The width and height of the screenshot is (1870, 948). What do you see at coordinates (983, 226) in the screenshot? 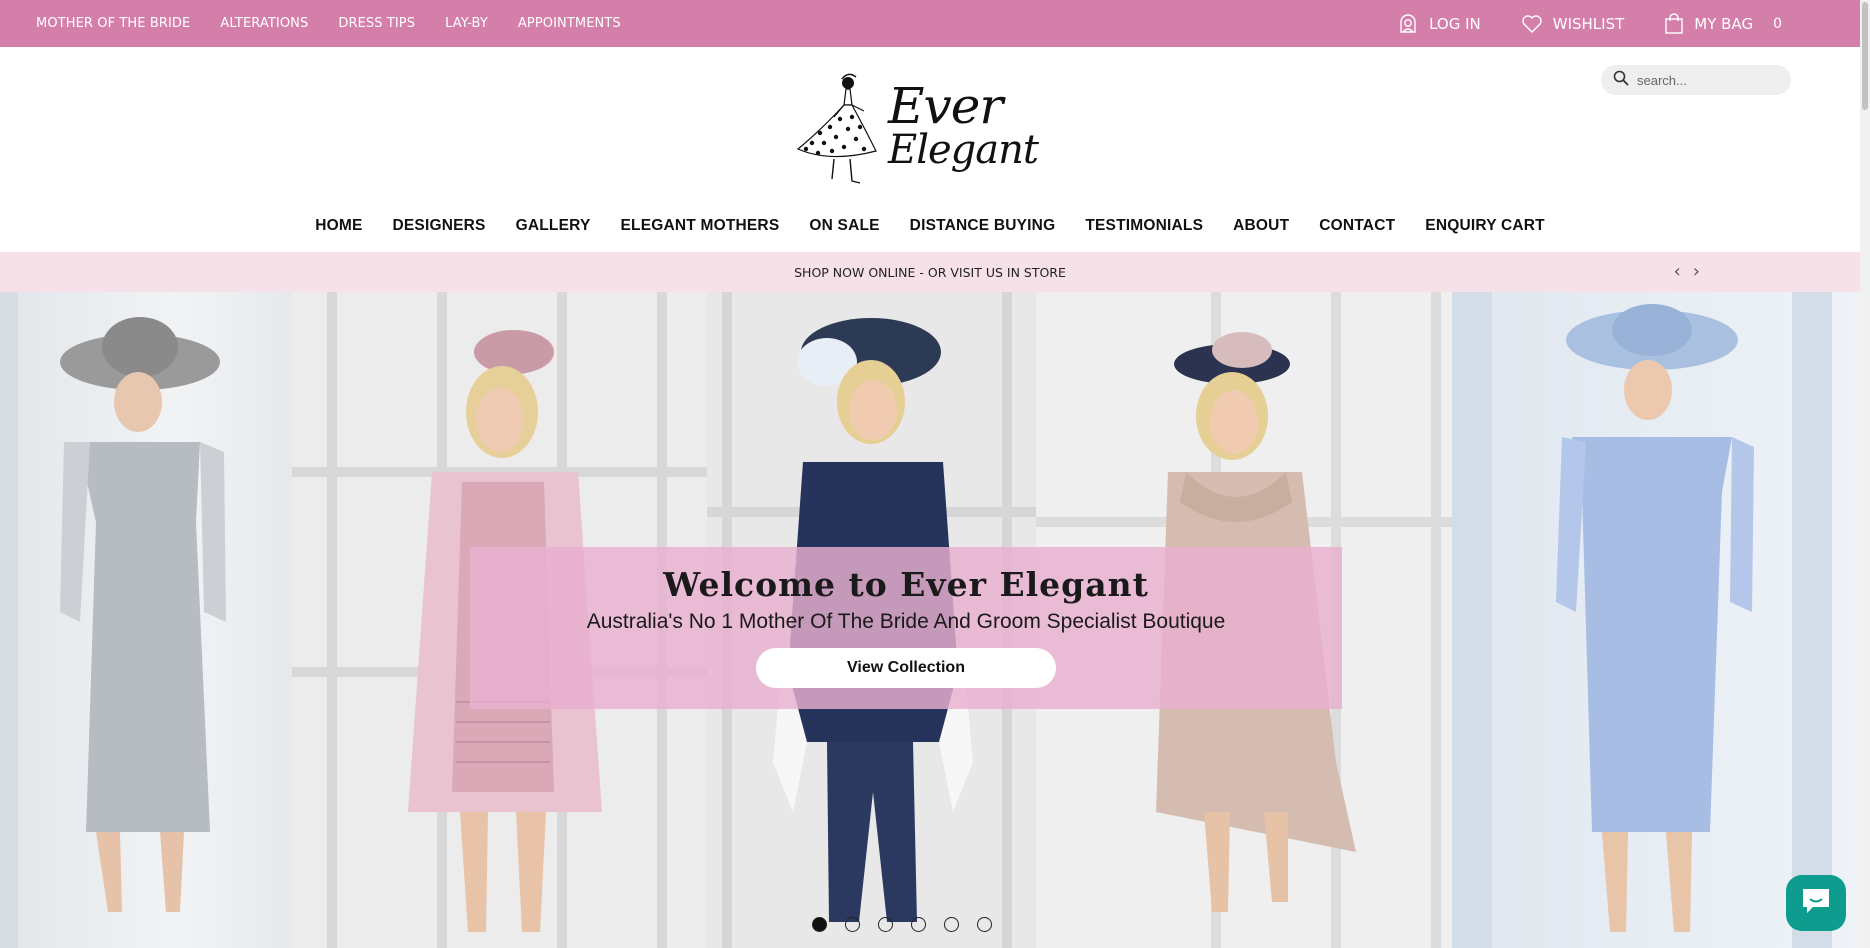
I see `nav-item-distance-buying: DISTANCE BUYING` at bounding box center [983, 226].